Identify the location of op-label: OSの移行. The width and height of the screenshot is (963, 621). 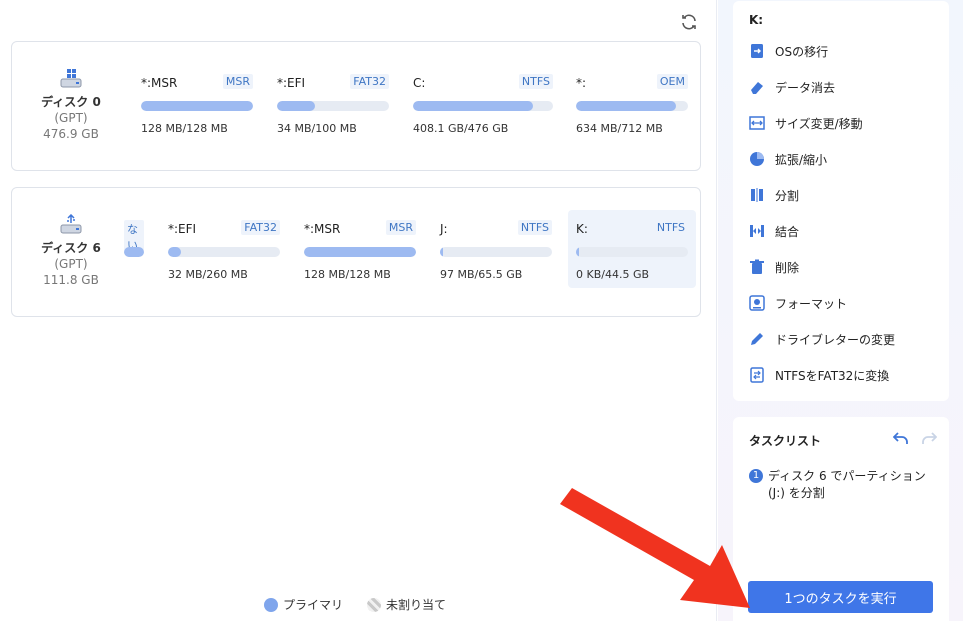
(802, 51).